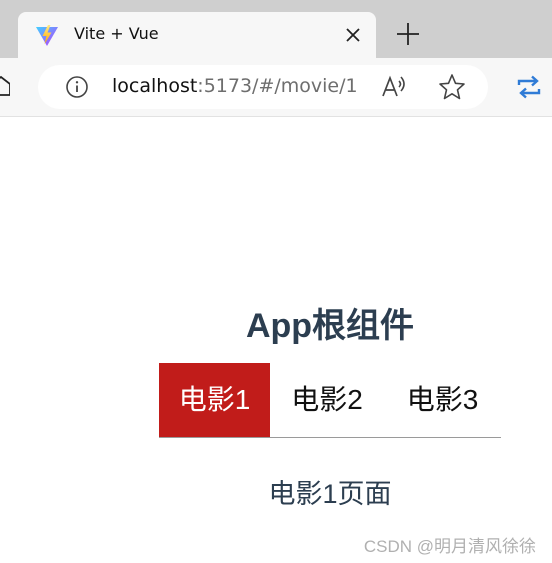 The image size is (552, 563). I want to click on close-icon, so click(353, 35).